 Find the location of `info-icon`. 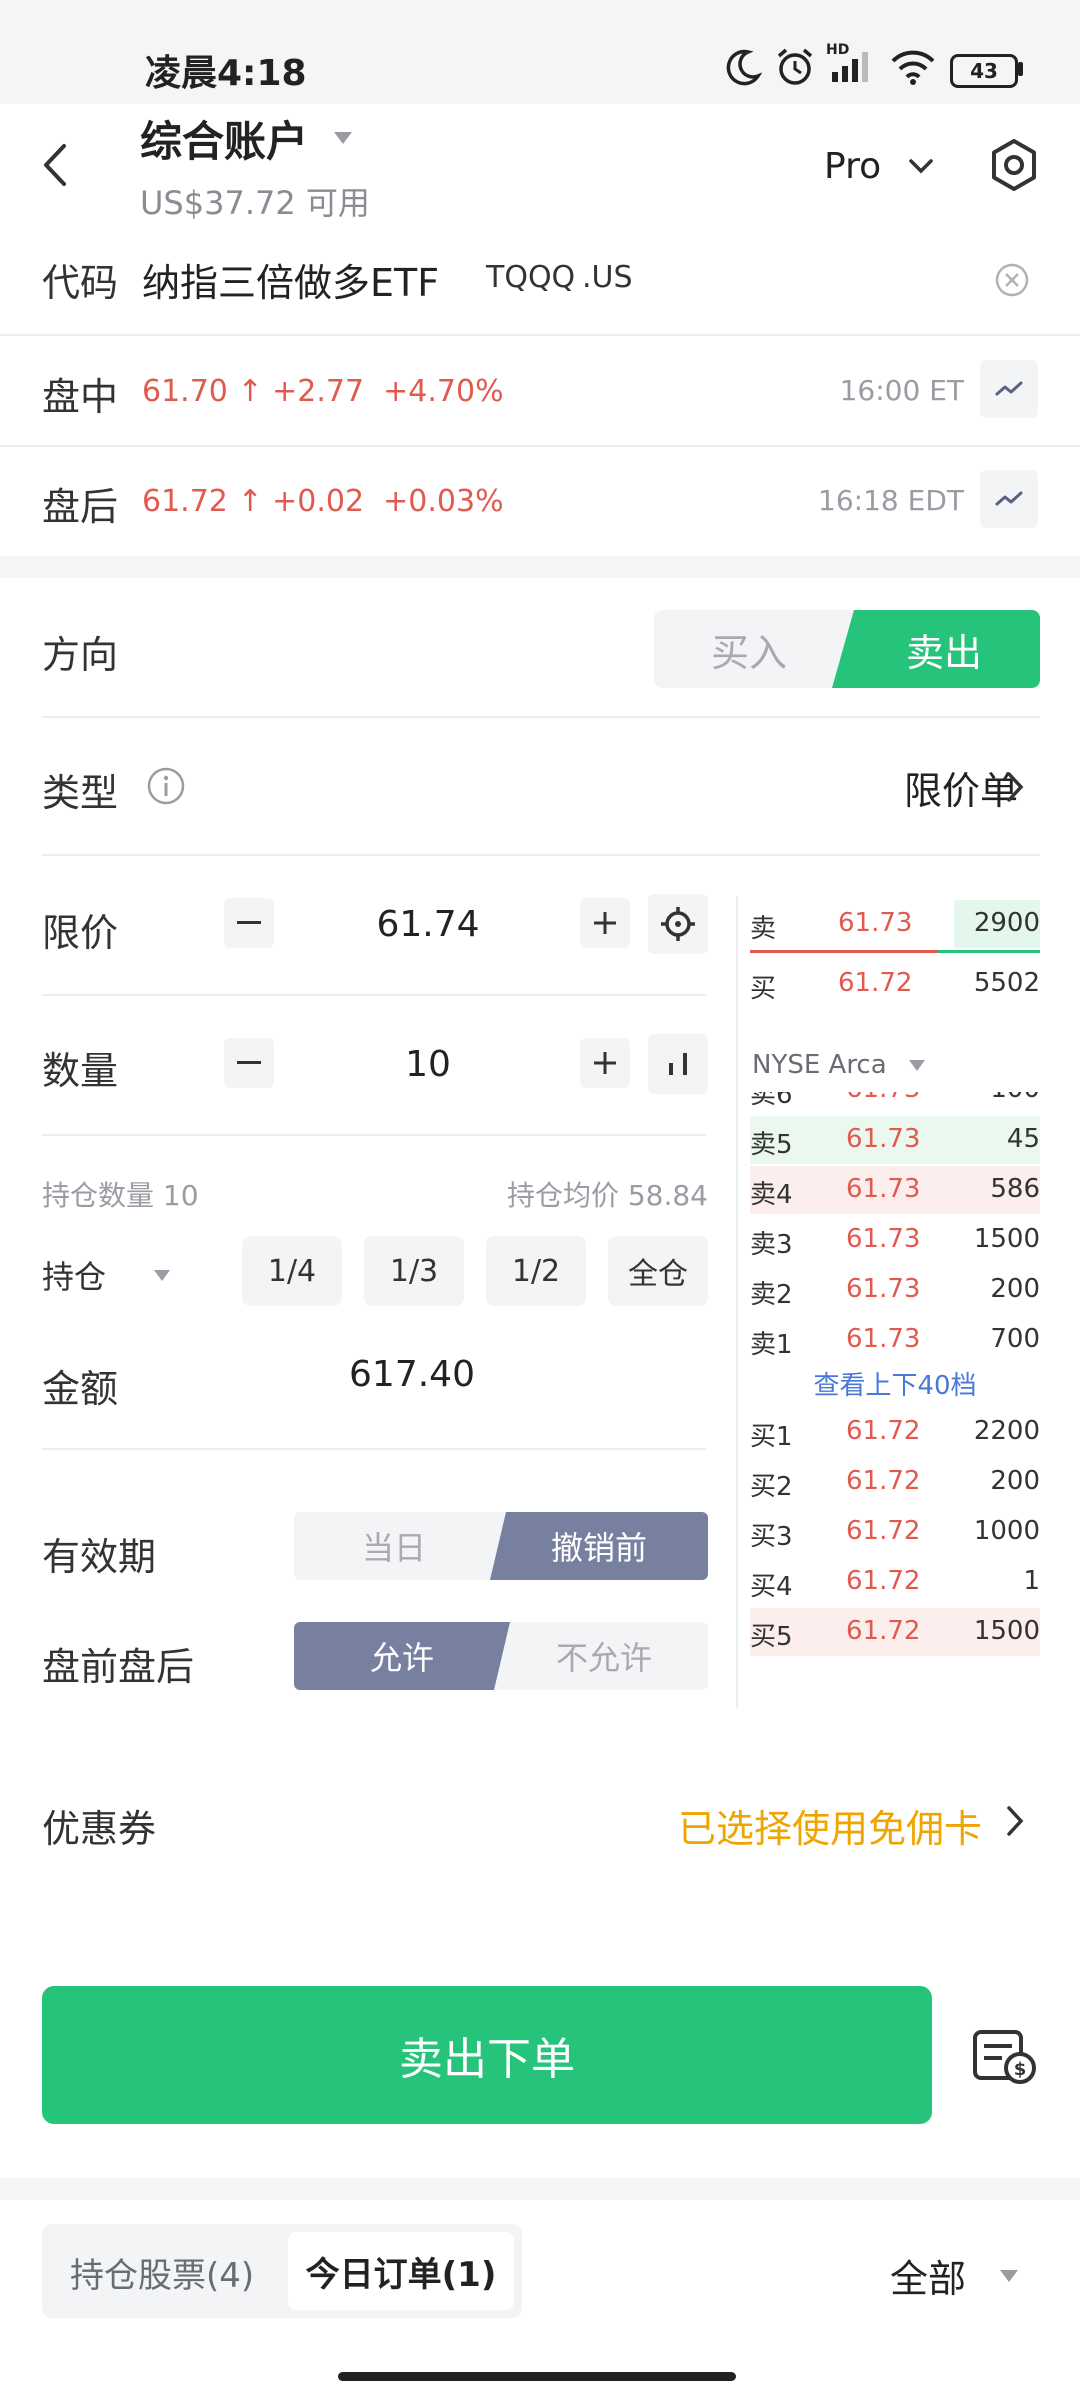

info-icon is located at coordinates (166, 788).